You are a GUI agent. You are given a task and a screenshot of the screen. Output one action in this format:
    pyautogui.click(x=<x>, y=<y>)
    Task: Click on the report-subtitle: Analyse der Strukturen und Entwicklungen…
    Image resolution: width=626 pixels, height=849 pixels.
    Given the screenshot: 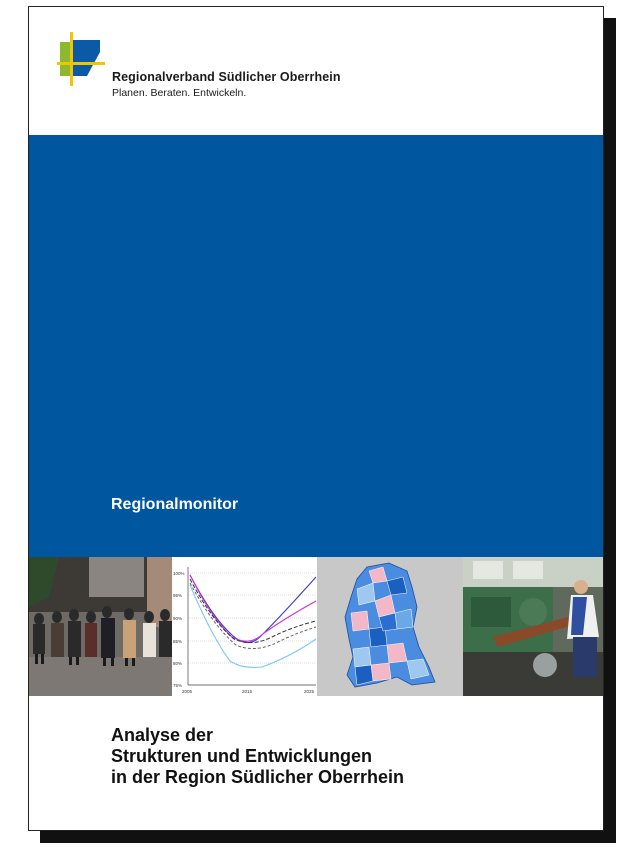 What is the action you would take?
    pyautogui.click(x=257, y=756)
    